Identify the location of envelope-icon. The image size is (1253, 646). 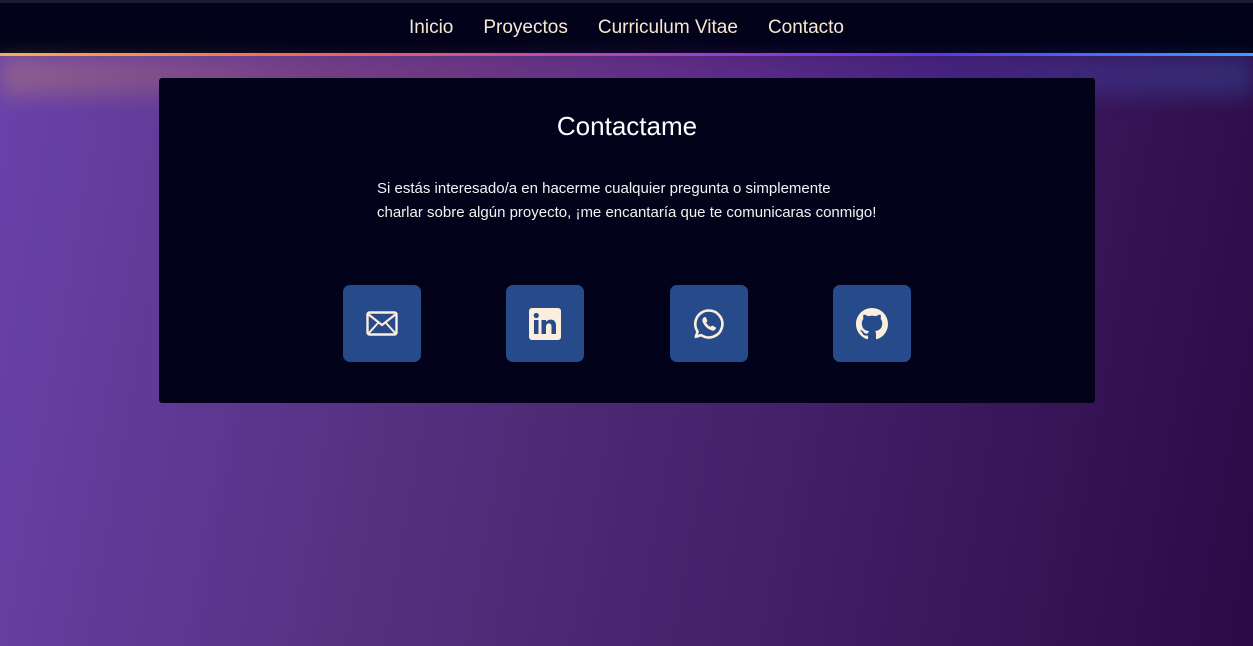
(382, 323).